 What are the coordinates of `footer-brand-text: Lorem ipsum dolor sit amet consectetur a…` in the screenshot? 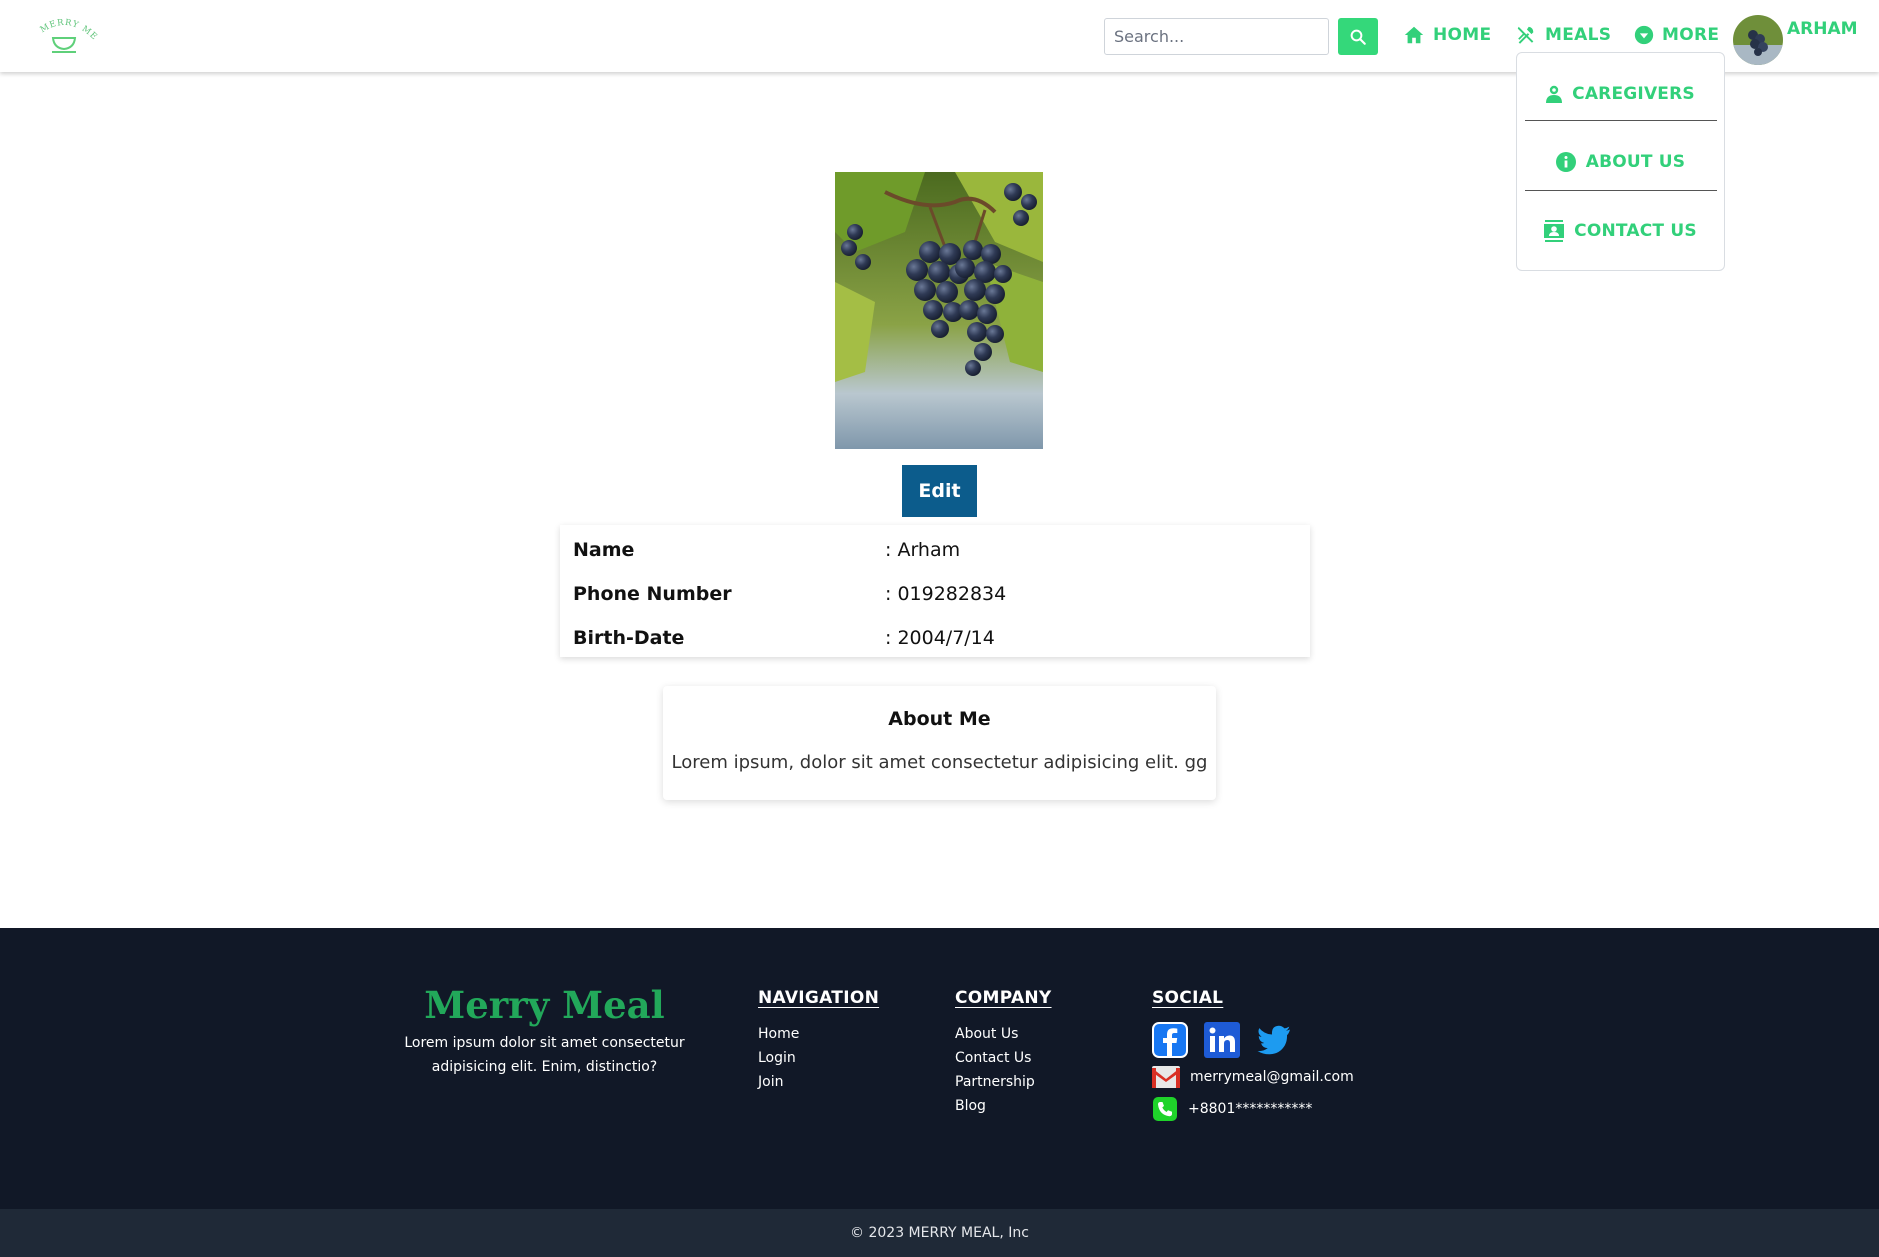 It's located at (544, 1055).